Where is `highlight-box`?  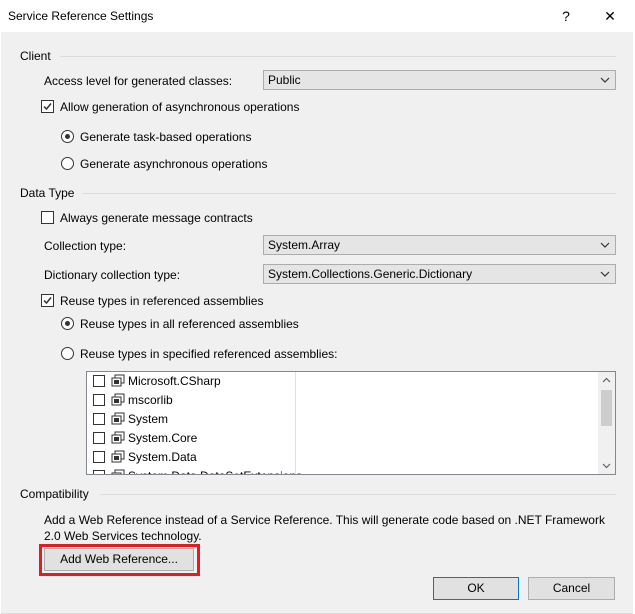 highlight-box is located at coordinates (119, 560).